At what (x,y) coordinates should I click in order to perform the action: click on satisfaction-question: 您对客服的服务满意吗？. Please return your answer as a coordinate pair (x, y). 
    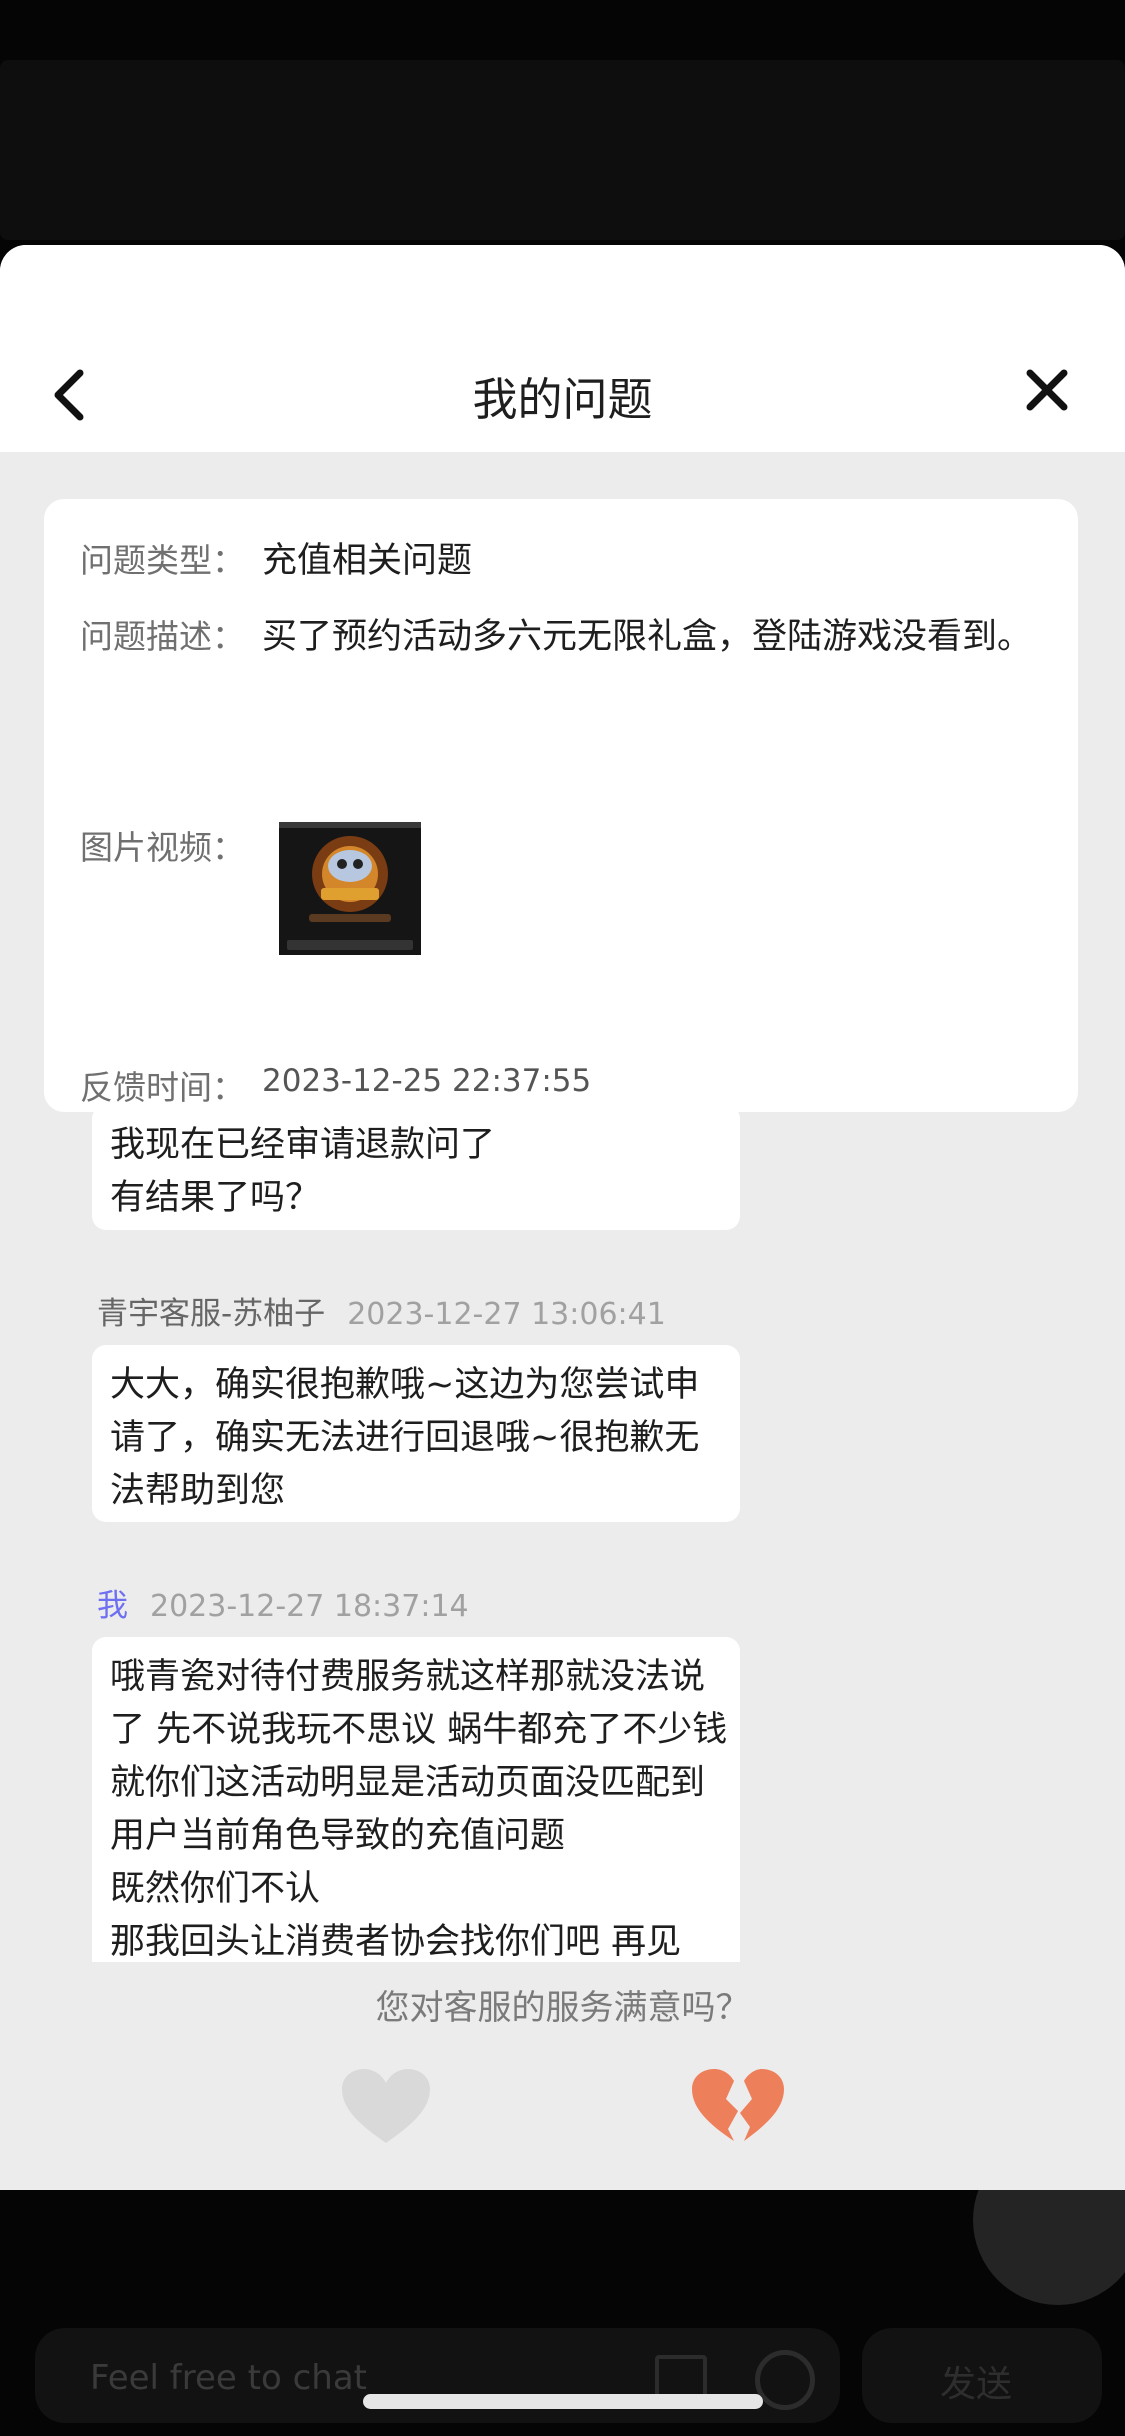
    Looking at the image, I should click on (562, 2008).